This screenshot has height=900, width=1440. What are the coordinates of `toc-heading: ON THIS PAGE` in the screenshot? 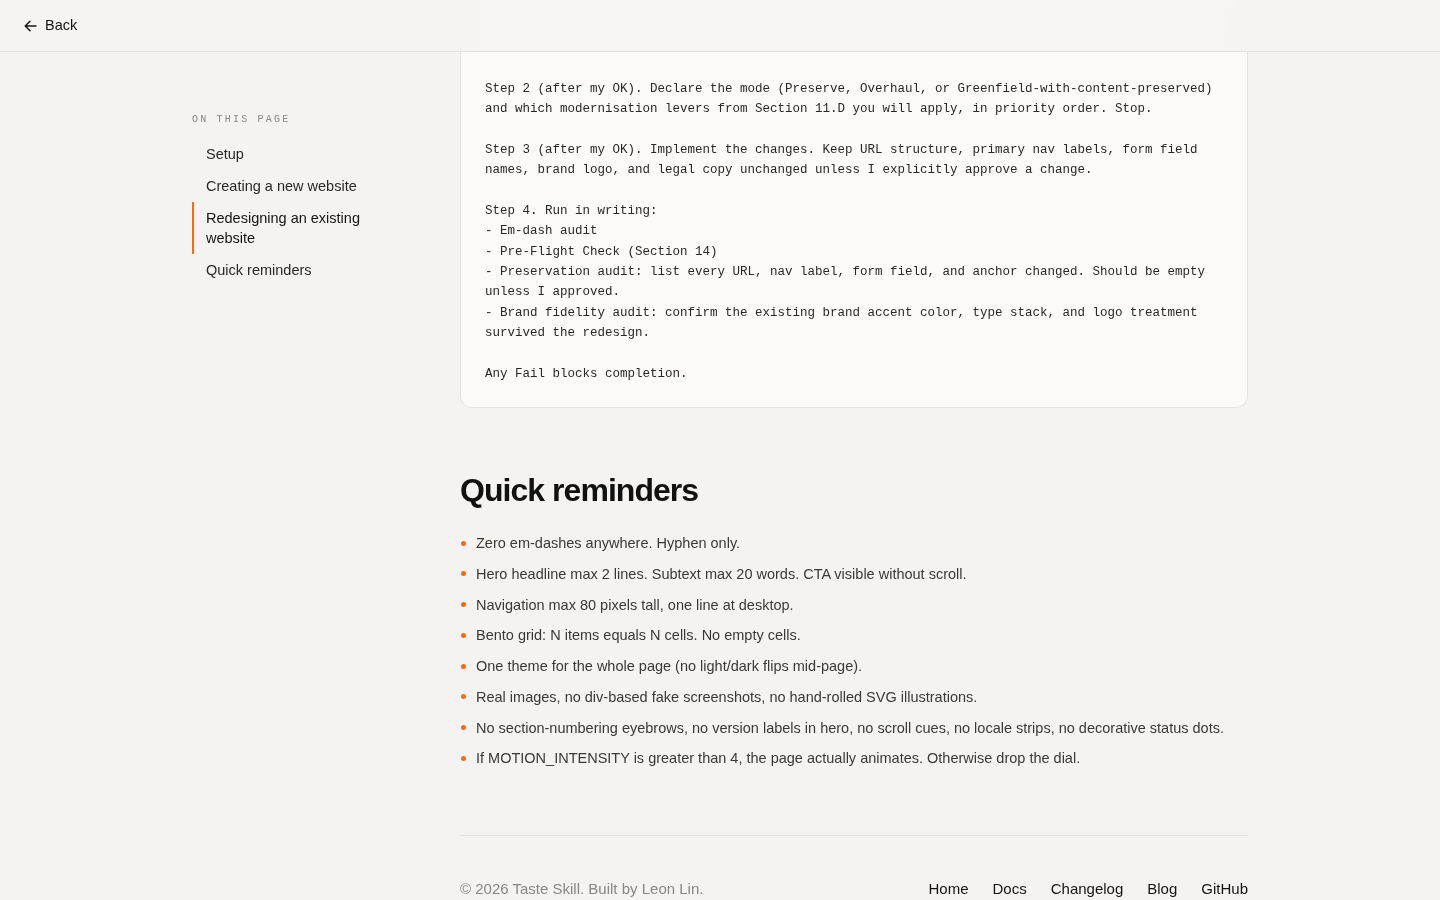 It's located at (242, 120).